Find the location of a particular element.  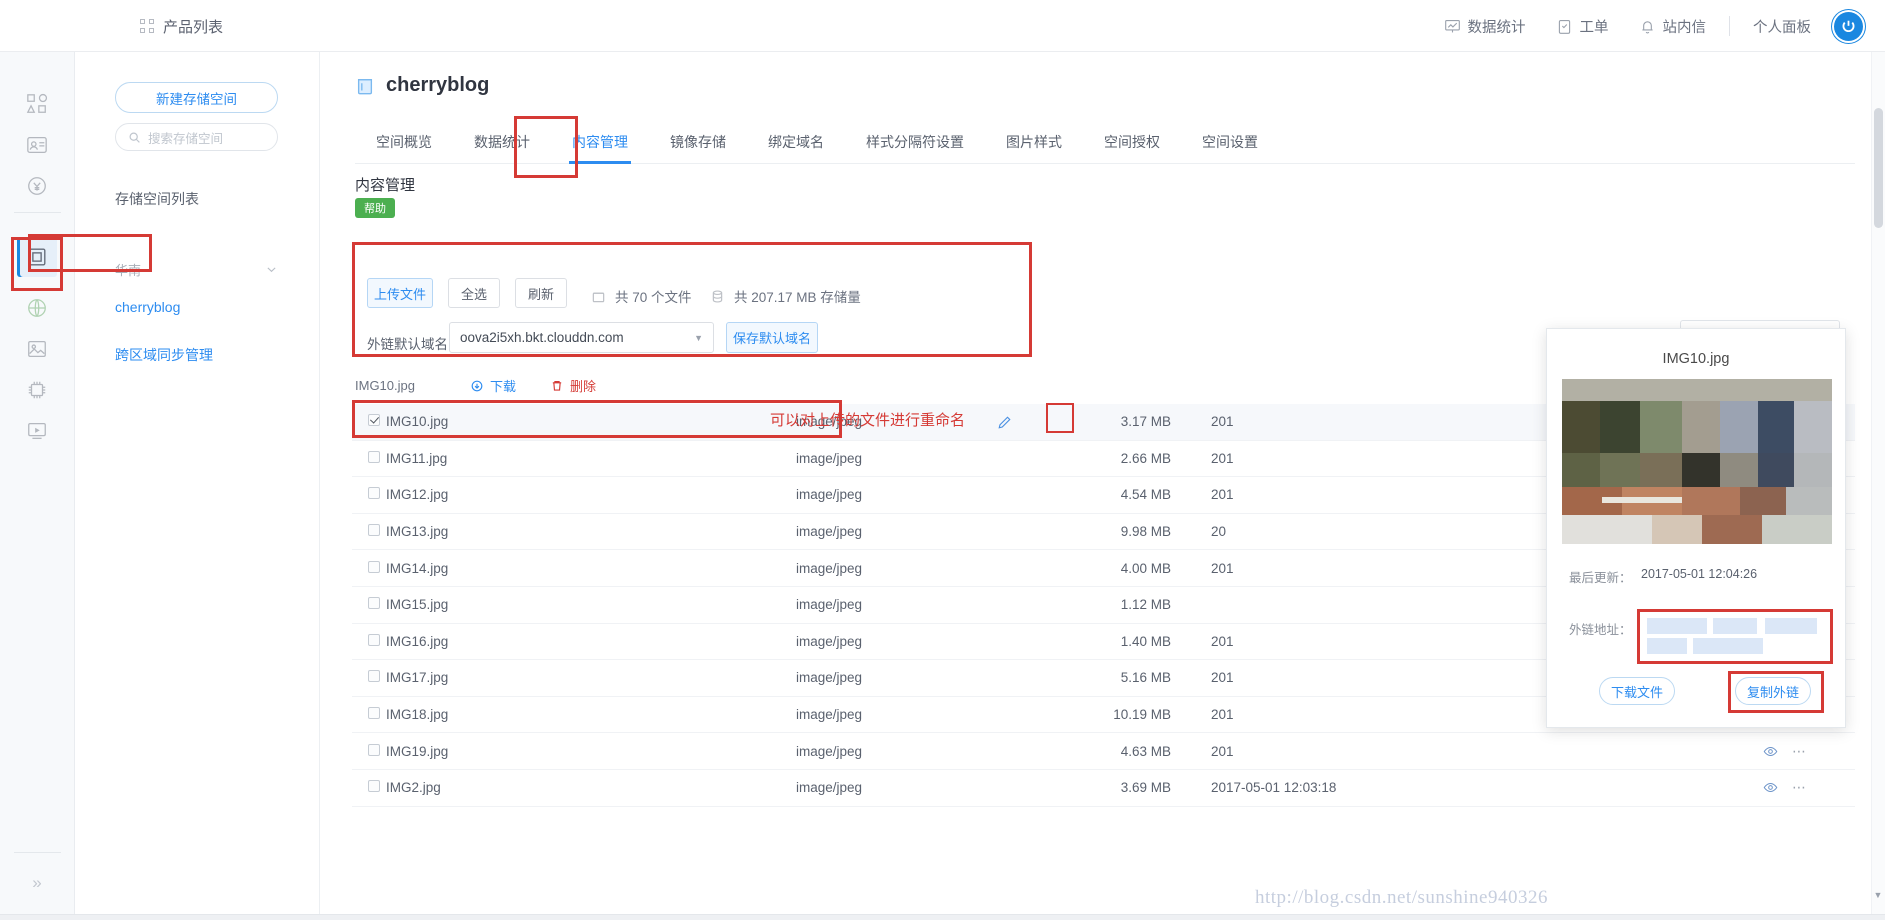

file-size: 10.19 MB is located at coordinates (1142, 715).